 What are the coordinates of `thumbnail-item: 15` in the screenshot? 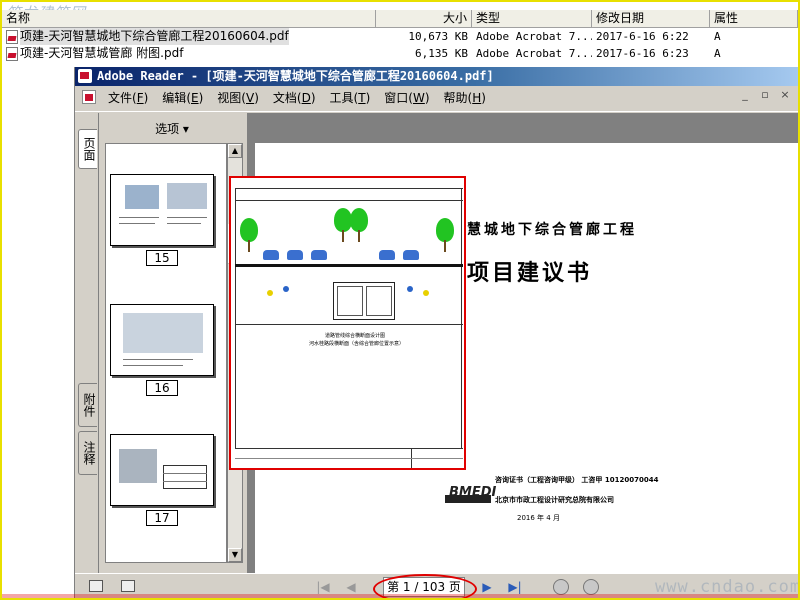 It's located at (162, 220).